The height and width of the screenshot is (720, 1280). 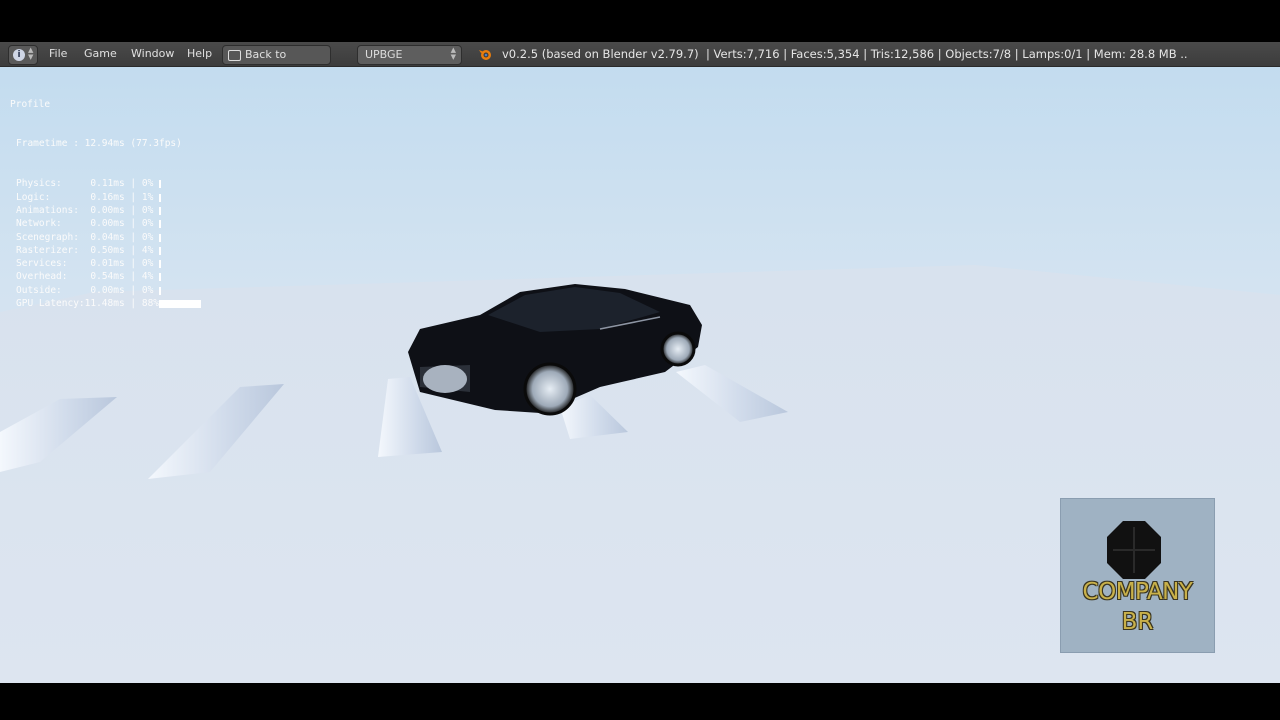 I want to click on editor-type-button: i ▲ ▼, so click(x=23, y=55).